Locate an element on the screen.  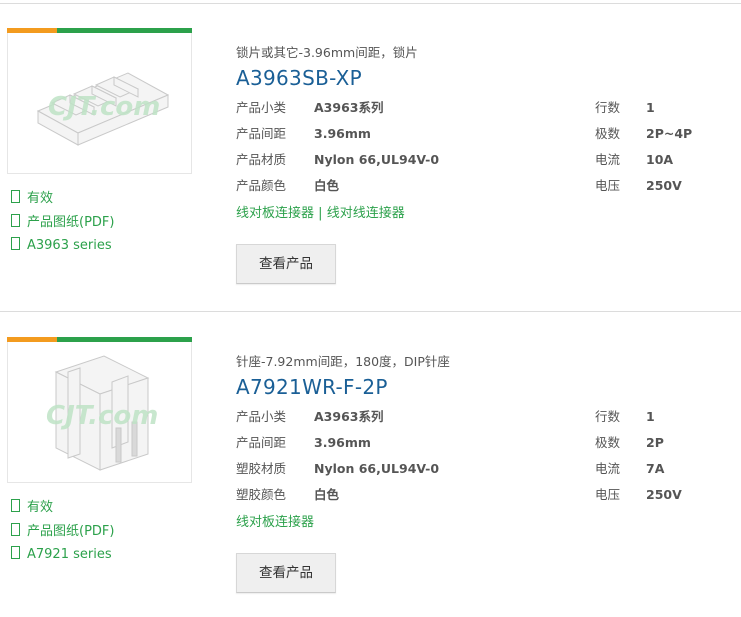
spec-row: 产品颜色 白色 电压 250V is located at coordinates (486, 186).